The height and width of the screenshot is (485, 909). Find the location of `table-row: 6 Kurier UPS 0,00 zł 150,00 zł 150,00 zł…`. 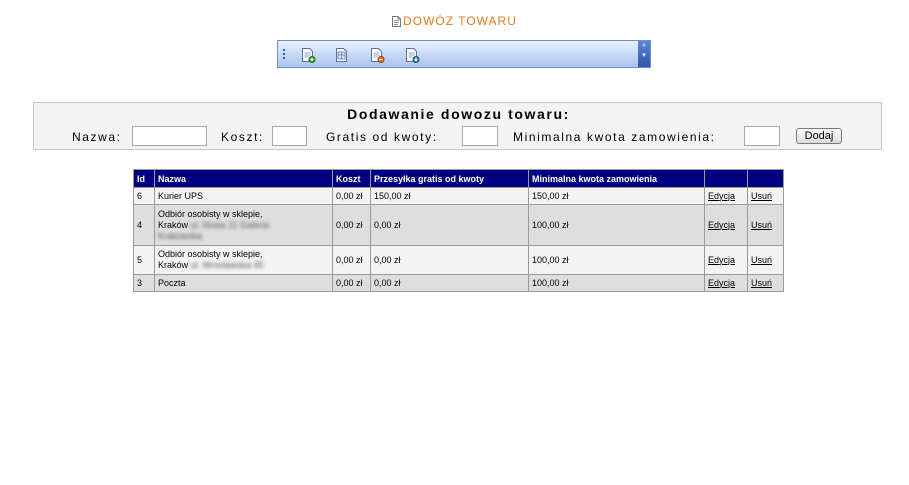

table-row: 6 Kurier UPS 0,00 zł 150,00 zł 150,00 zł… is located at coordinates (458, 196).